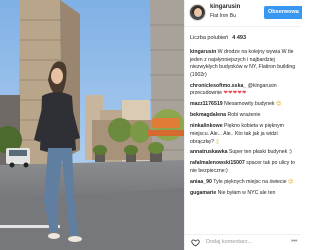 The height and width of the screenshot is (250, 320). What do you see at coordinates (259, 152) in the screenshot?
I see `comment-text: Super ten płaski budynek :)` at bounding box center [259, 152].